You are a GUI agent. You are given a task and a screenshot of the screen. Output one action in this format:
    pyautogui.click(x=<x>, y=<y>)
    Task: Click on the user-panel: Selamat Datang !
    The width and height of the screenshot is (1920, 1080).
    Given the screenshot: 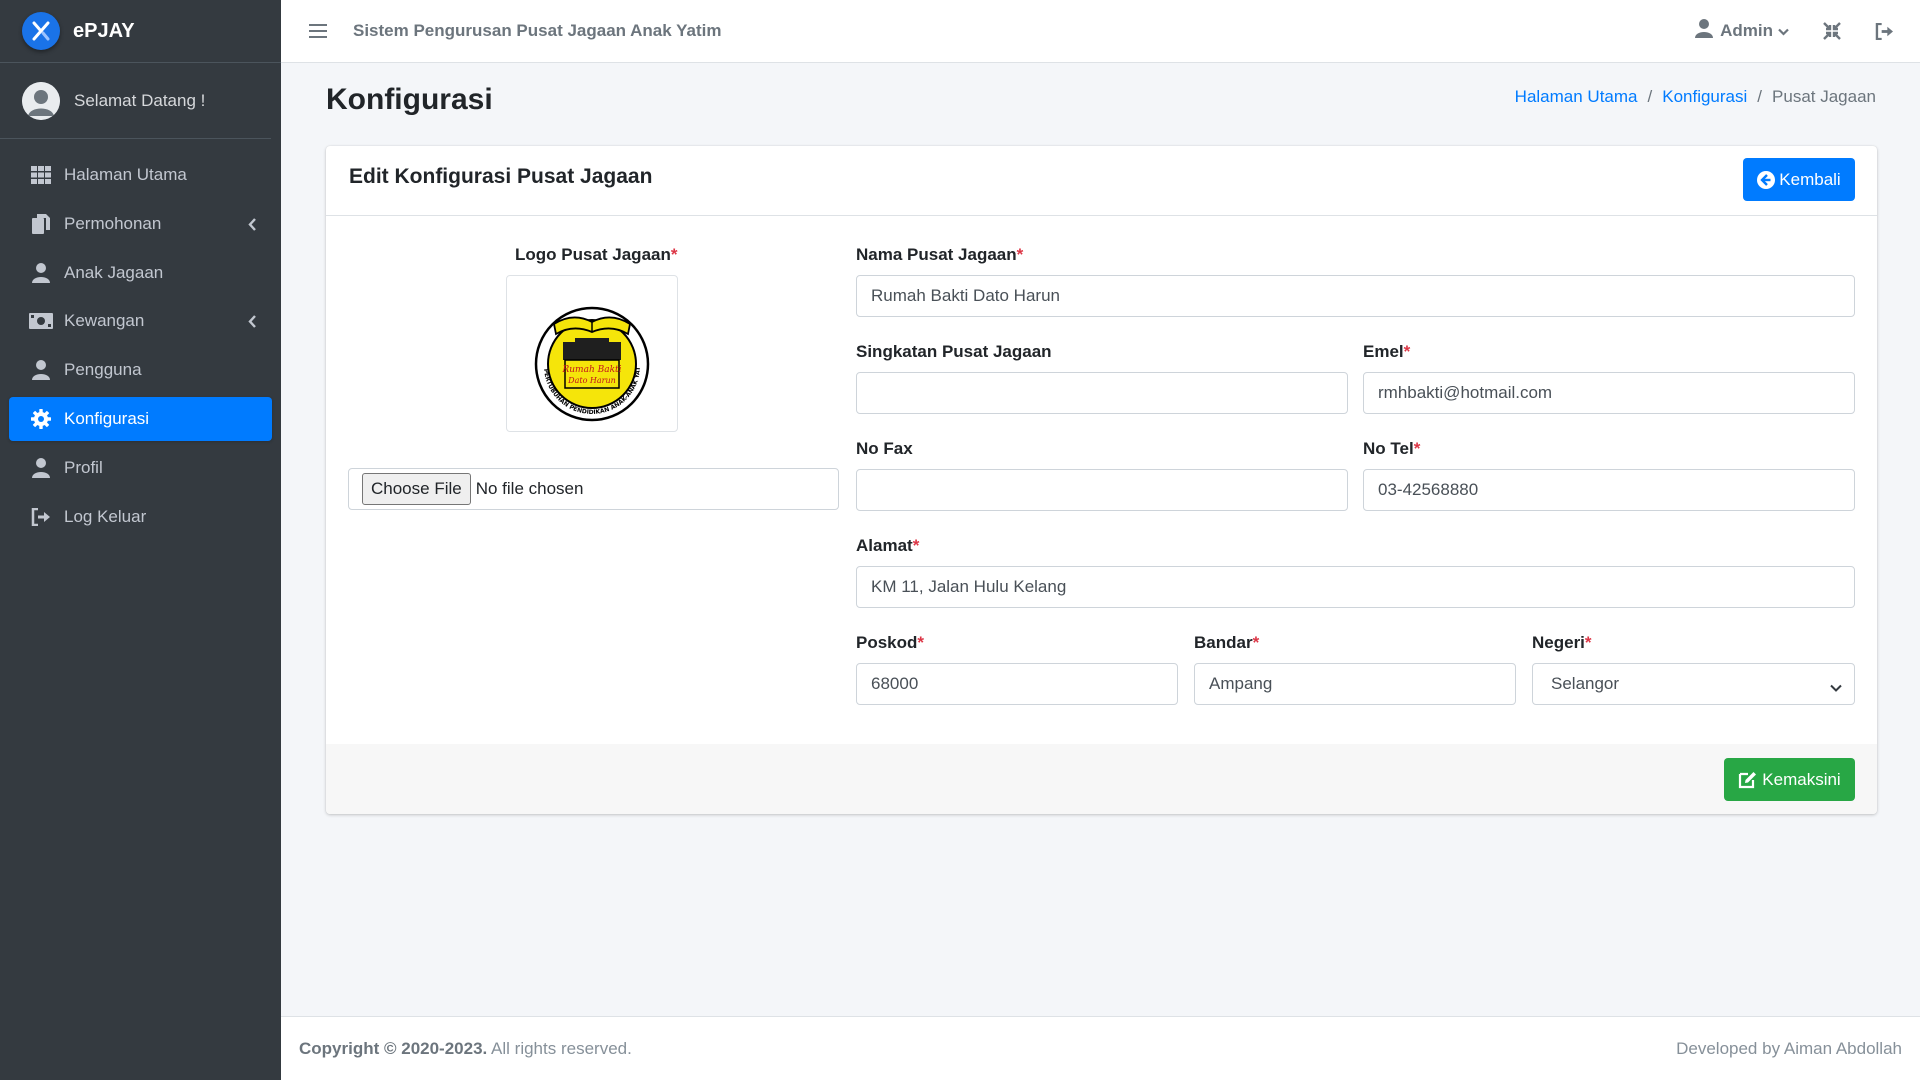 What is the action you would take?
    pyautogui.click(x=135, y=101)
    